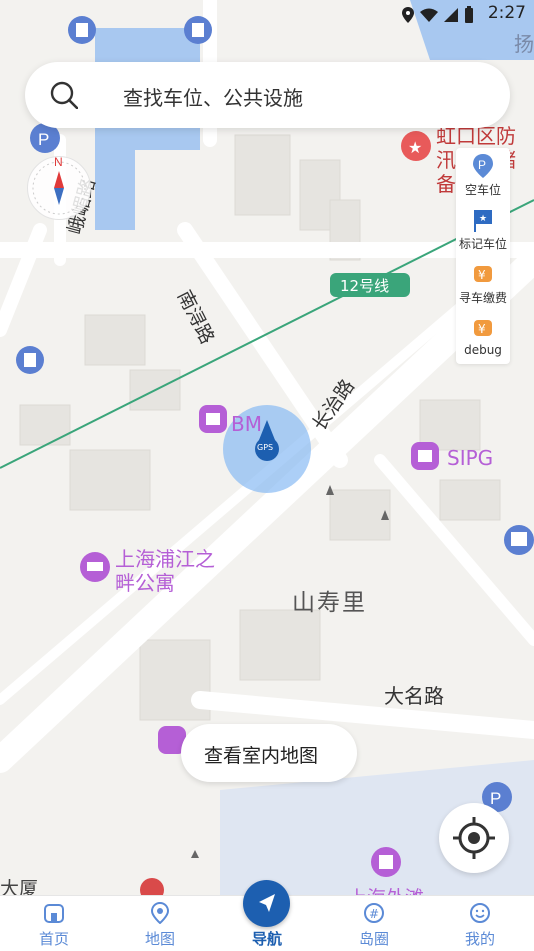 The height and width of the screenshot is (951, 534). I want to click on find-car-pay-button: ¥ 寻车缴费, so click(483, 283).